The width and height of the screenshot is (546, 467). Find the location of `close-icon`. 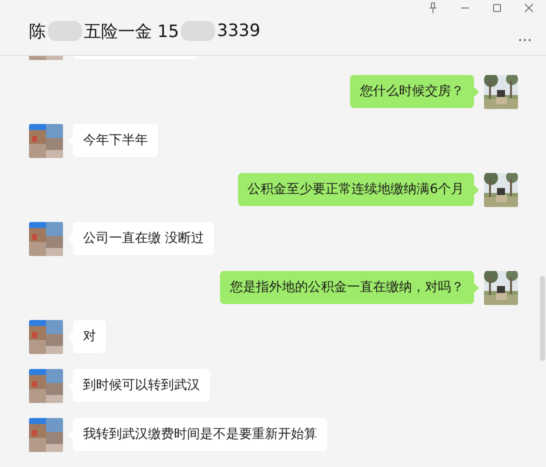

close-icon is located at coordinates (529, 8).